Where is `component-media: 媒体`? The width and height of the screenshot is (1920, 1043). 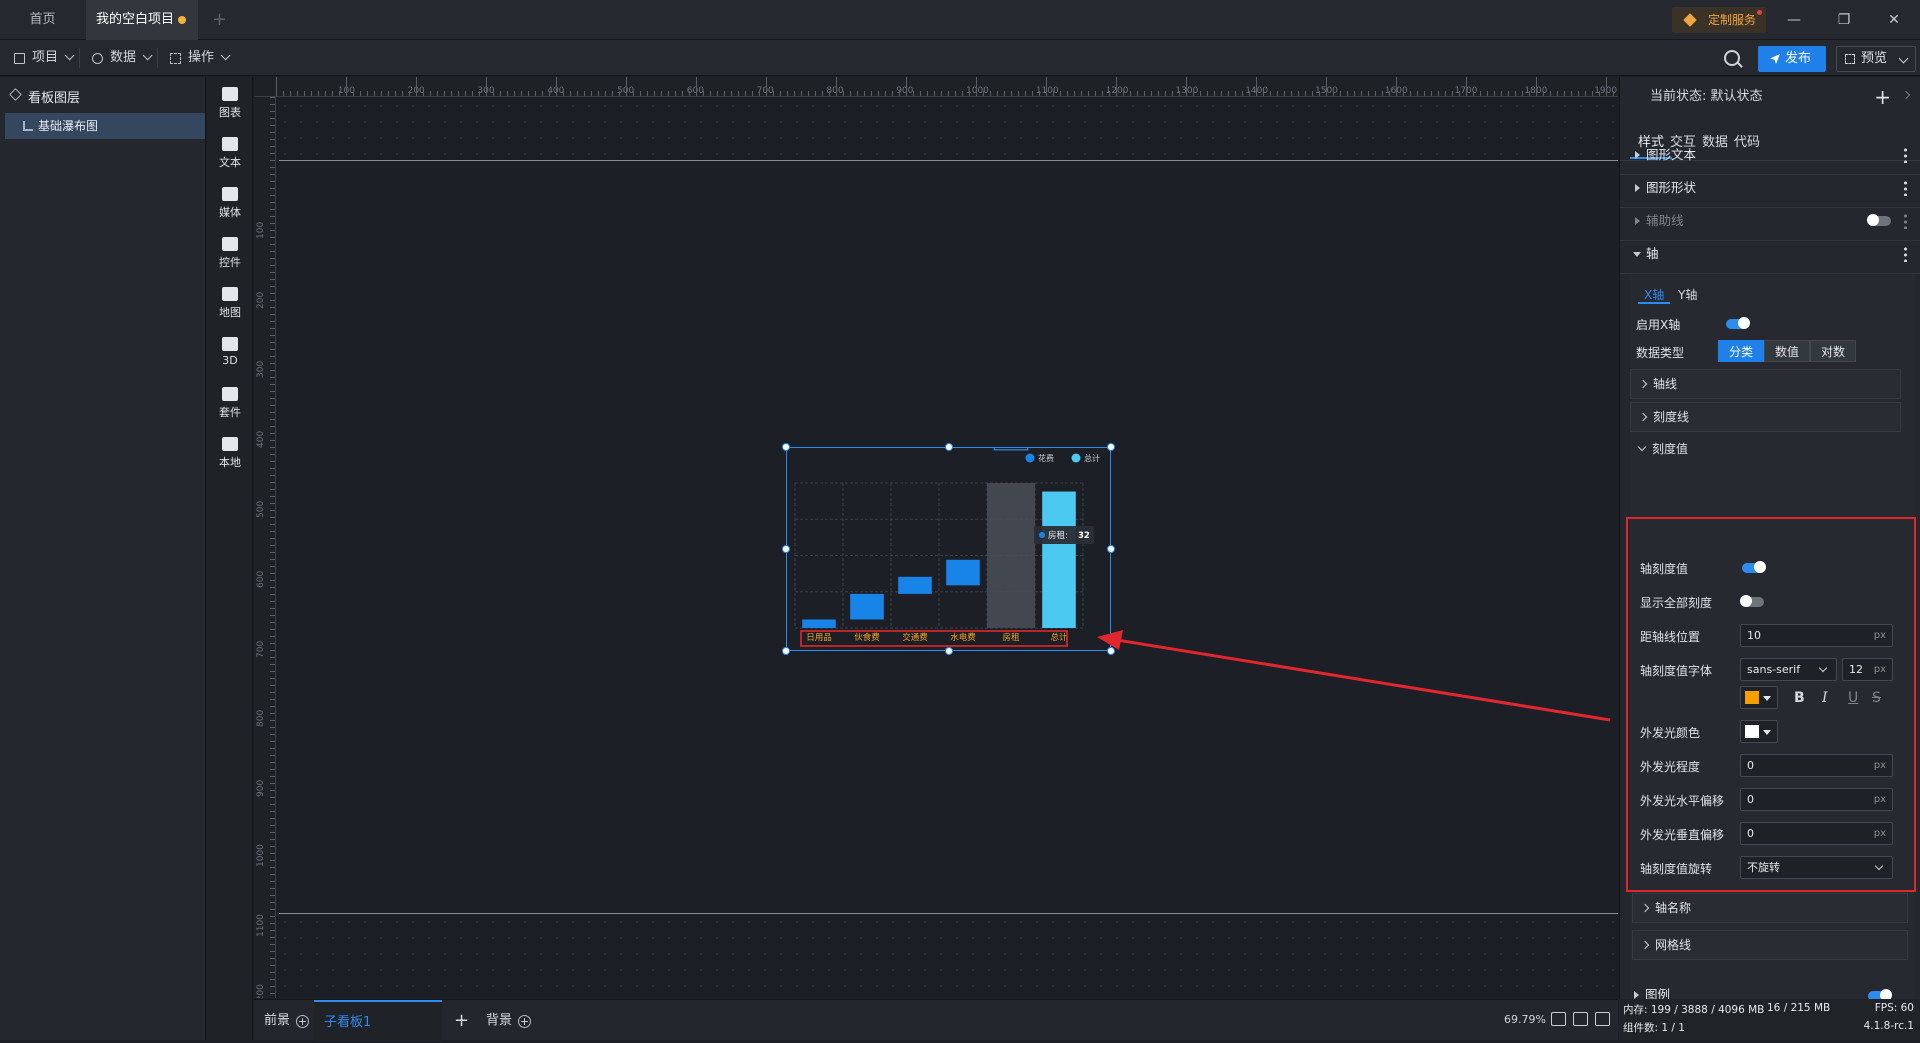 component-media: 媒体 is located at coordinates (230, 202).